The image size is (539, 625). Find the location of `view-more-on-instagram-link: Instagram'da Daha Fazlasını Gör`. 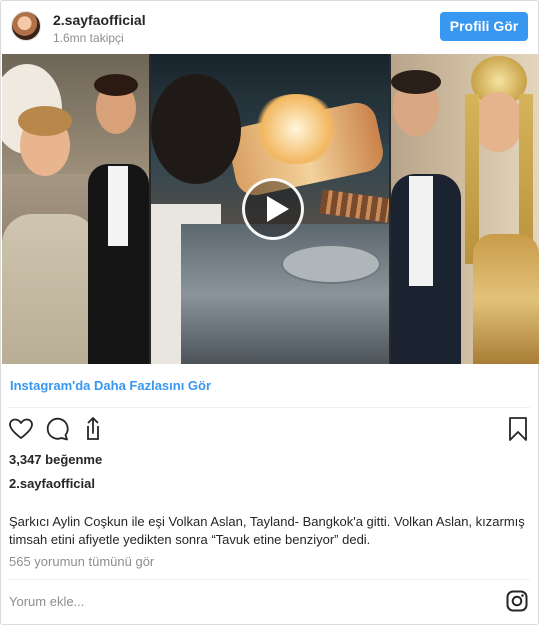

view-more-on-instagram-link: Instagram'da Daha Fazlasını Gör is located at coordinates (110, 385).